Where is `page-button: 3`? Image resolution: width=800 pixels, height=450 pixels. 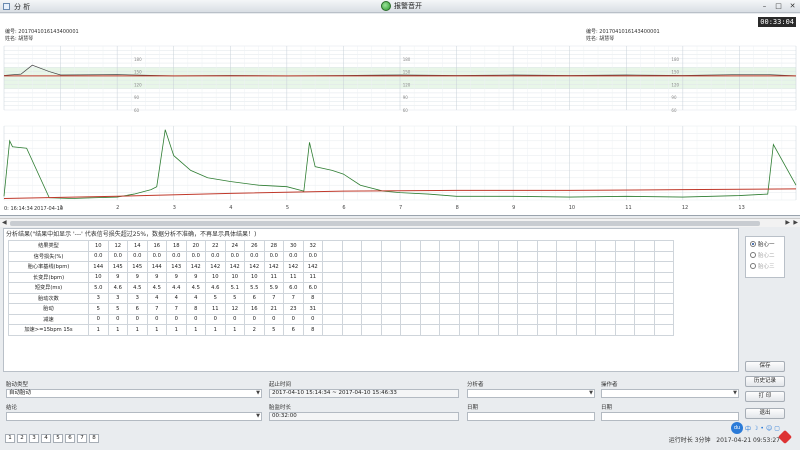
page-button: 3 is located at coordinates (34, 438).